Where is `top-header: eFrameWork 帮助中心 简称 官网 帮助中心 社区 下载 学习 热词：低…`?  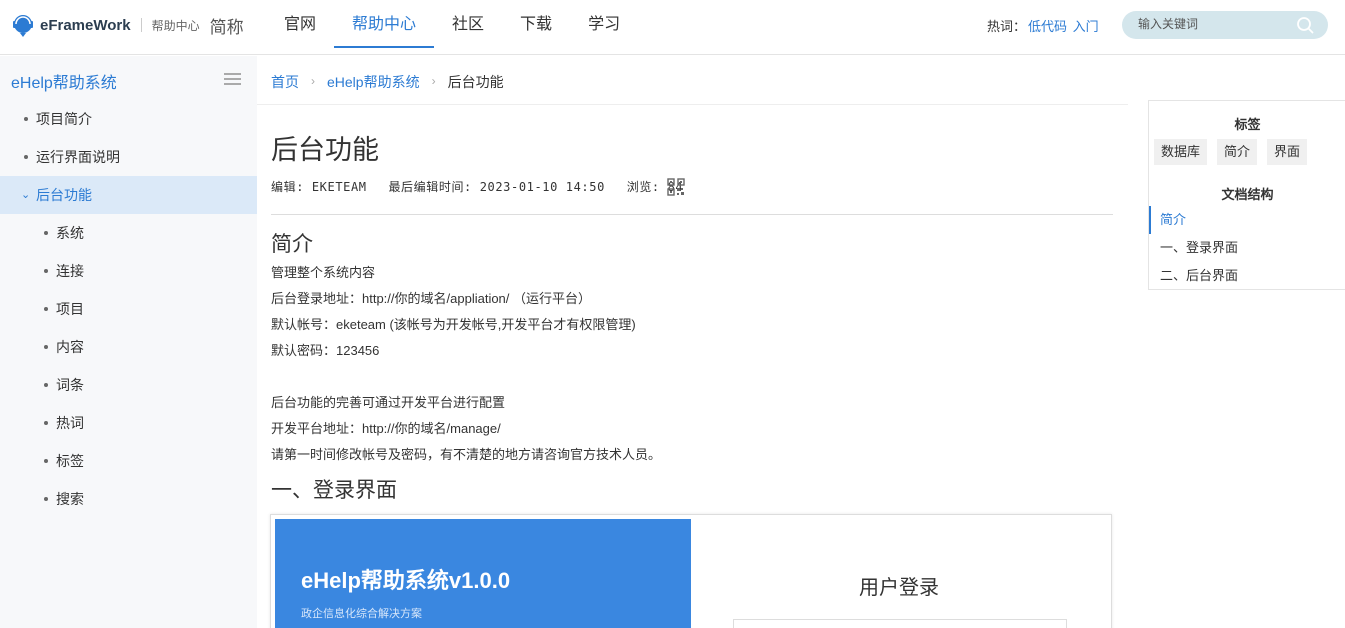
top-header: eFrameWork 帮助中心 简称 官网 帮助中心 社区 下载 学习 热词：低… is located at coordinates (672, 27).